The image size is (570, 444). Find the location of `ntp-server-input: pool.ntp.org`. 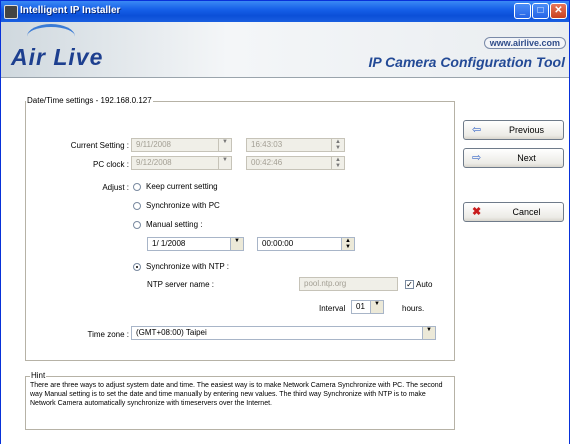

ntp-server-input: pool.ntp.org is located at coordinates (348, 284).